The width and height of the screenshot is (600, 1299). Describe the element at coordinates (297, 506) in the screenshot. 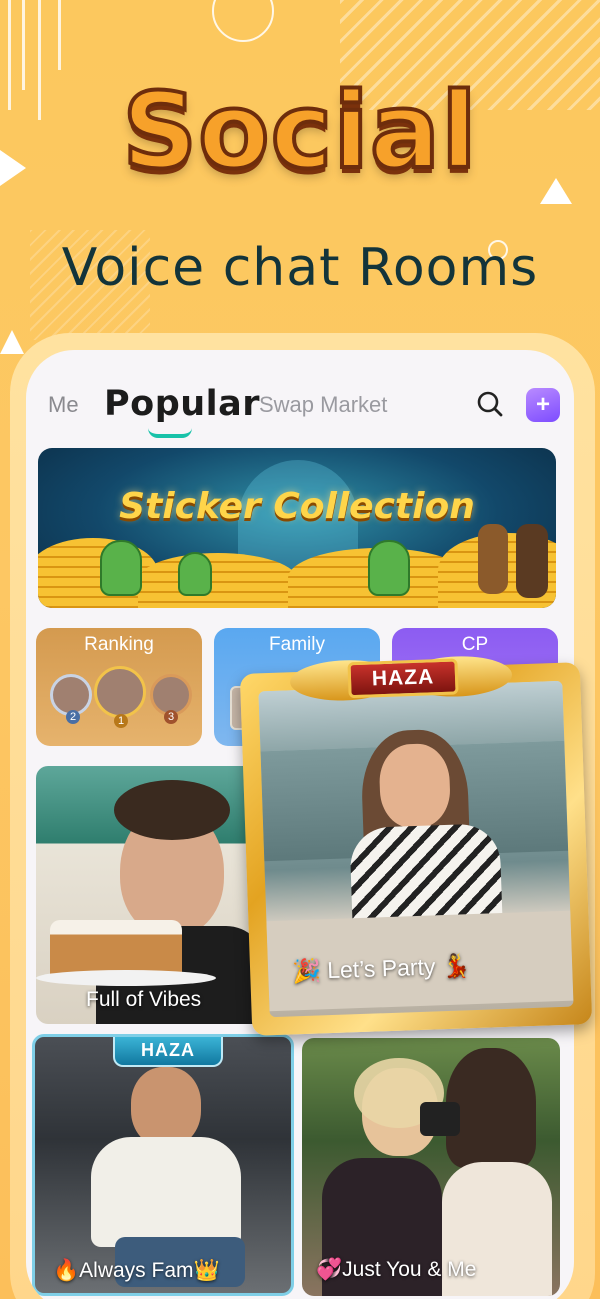

I see `banner-title: Sticker Collection` at that location.